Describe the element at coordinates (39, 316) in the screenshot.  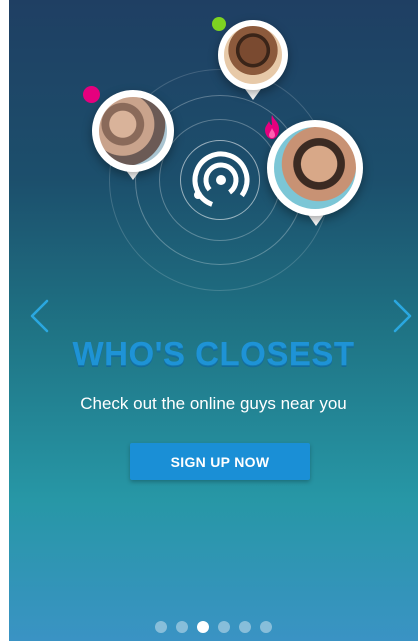
I see `chevron-left-icon` at that location.